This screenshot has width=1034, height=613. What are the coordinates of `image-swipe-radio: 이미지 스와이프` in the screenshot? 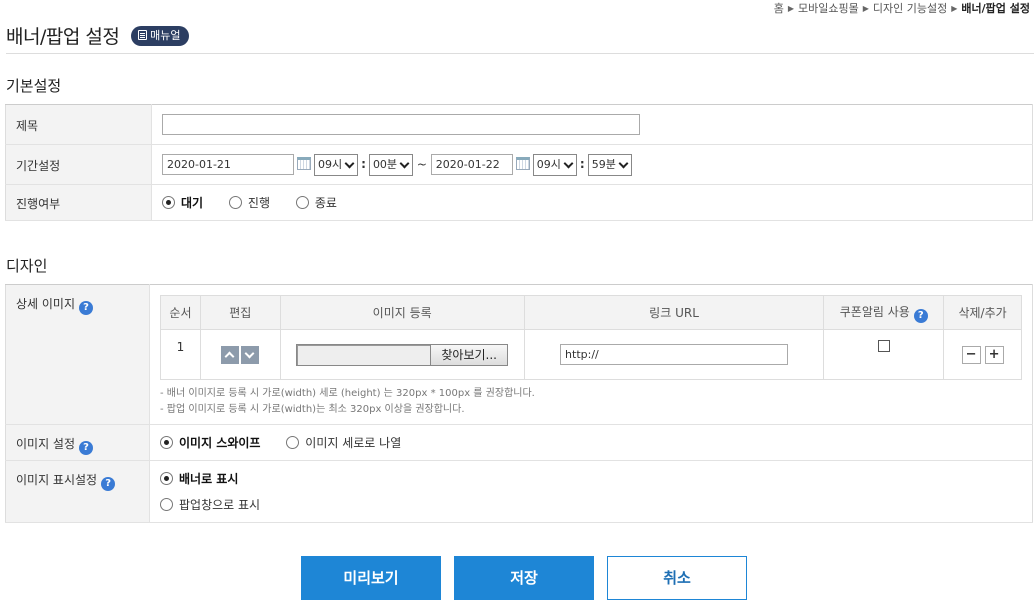 It's located at (210, 442).